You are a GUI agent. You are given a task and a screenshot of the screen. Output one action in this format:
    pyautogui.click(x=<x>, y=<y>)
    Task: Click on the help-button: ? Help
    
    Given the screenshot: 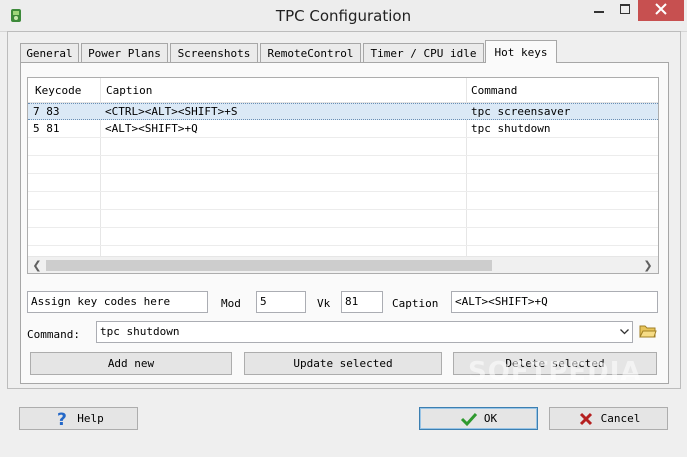 What is the action you would take?
    pyautogui.click(x=78, y=418)
    